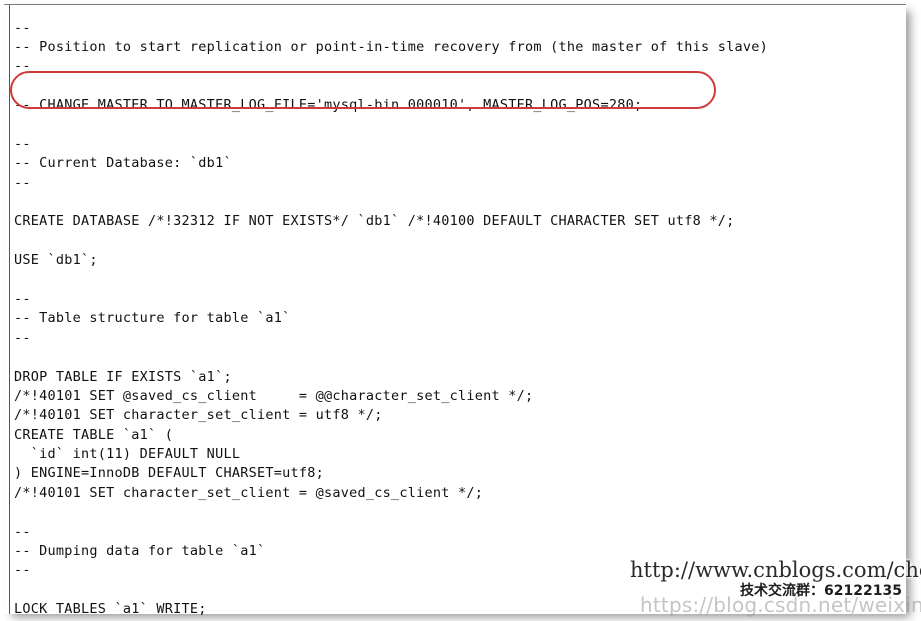 The height and width of the screenshot is (621, 921). What do you see at coordinates (127, 454) in the screenshot?
I see `code-line-column-def: `id` int(11) DEFAULT NULL` at bounding box center [127, 454].